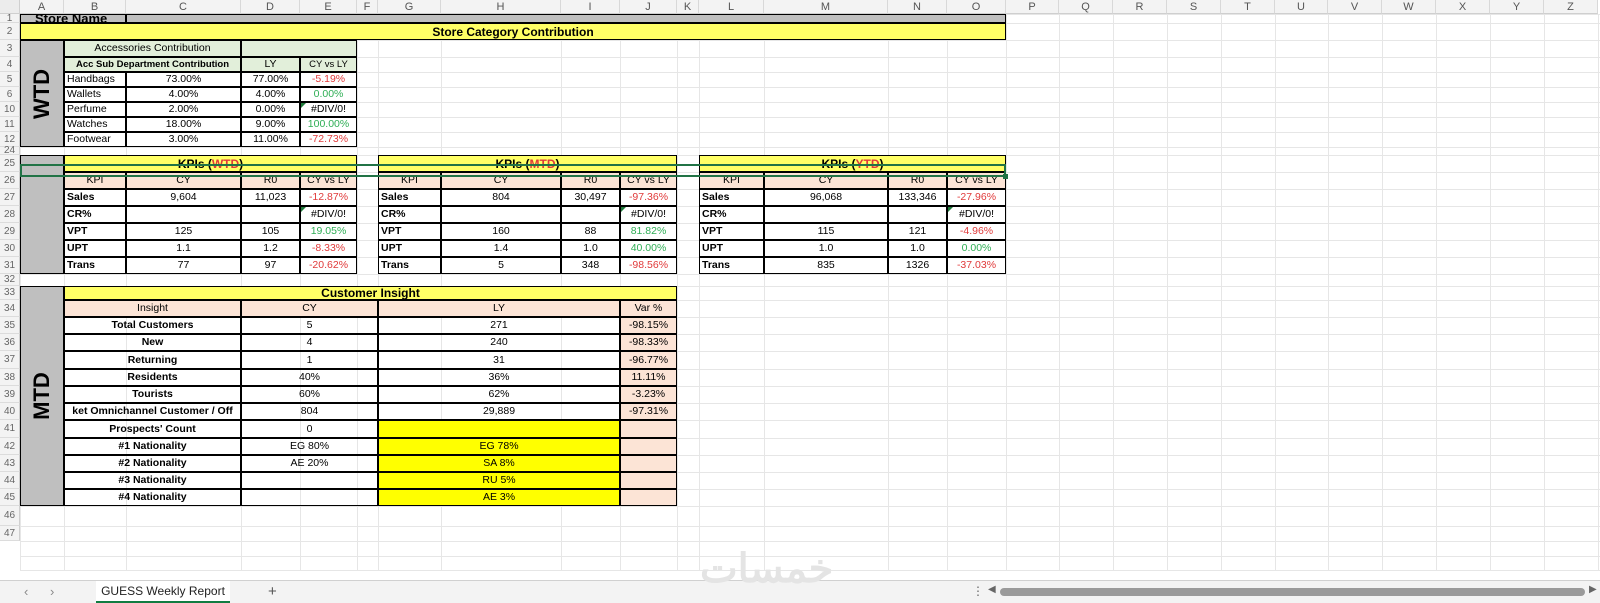 The image size is (1600, 603). What do you see at coordinates (10, 308) in the screenshot?
I see `row-header: 34` at bounding box center [10, 308].